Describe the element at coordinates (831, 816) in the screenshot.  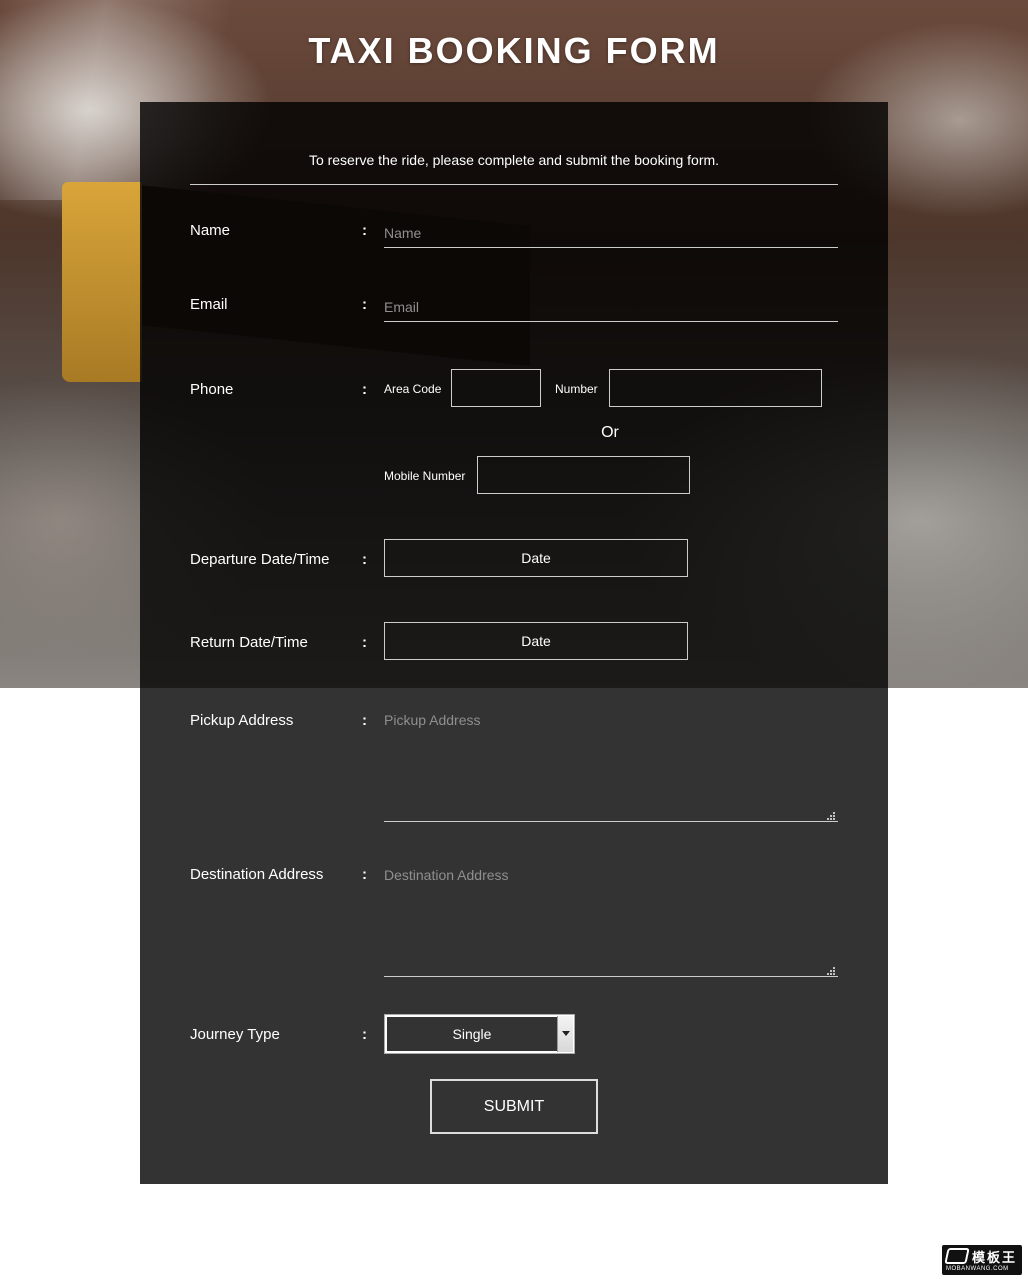
I see `pickup-resize-grip-icon` at that location.